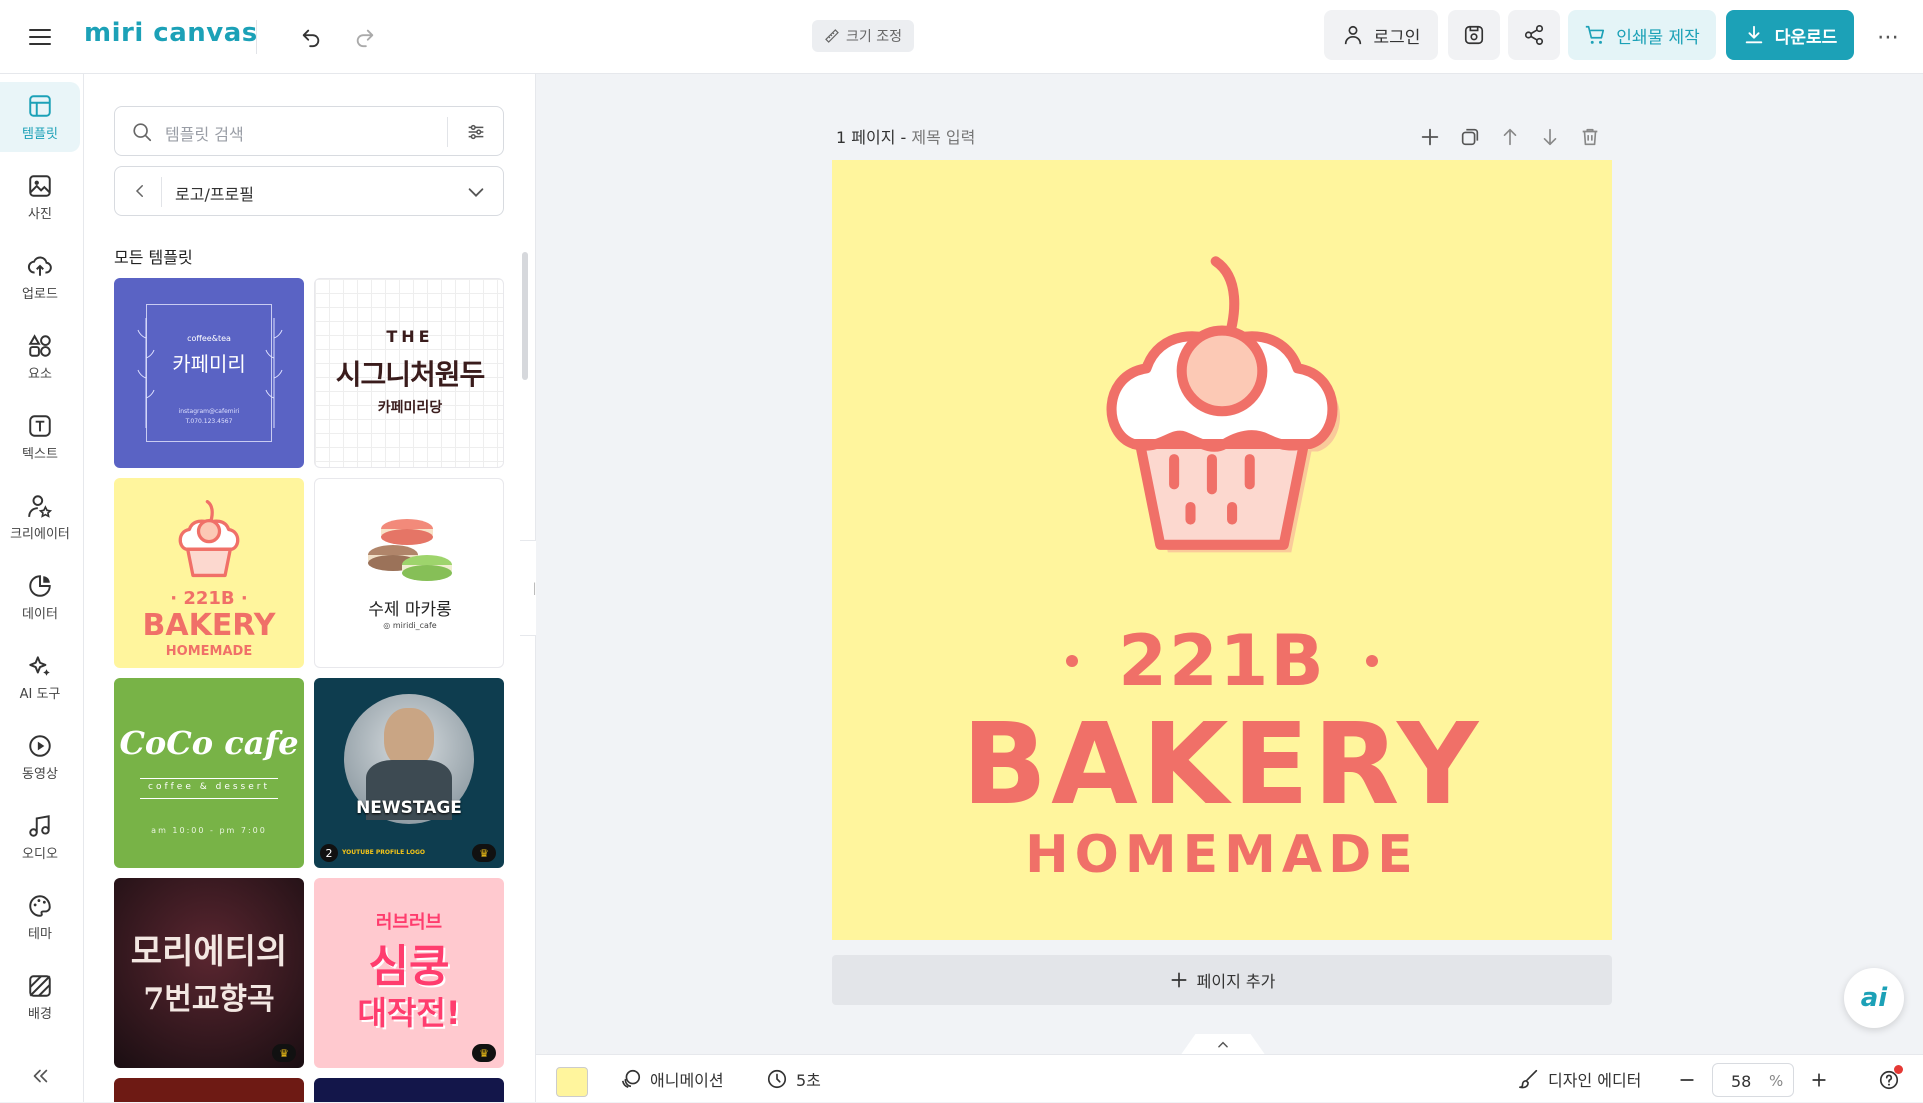  I want to click on design-editor-button: 디자인 에디터, so click(1579, 1079).